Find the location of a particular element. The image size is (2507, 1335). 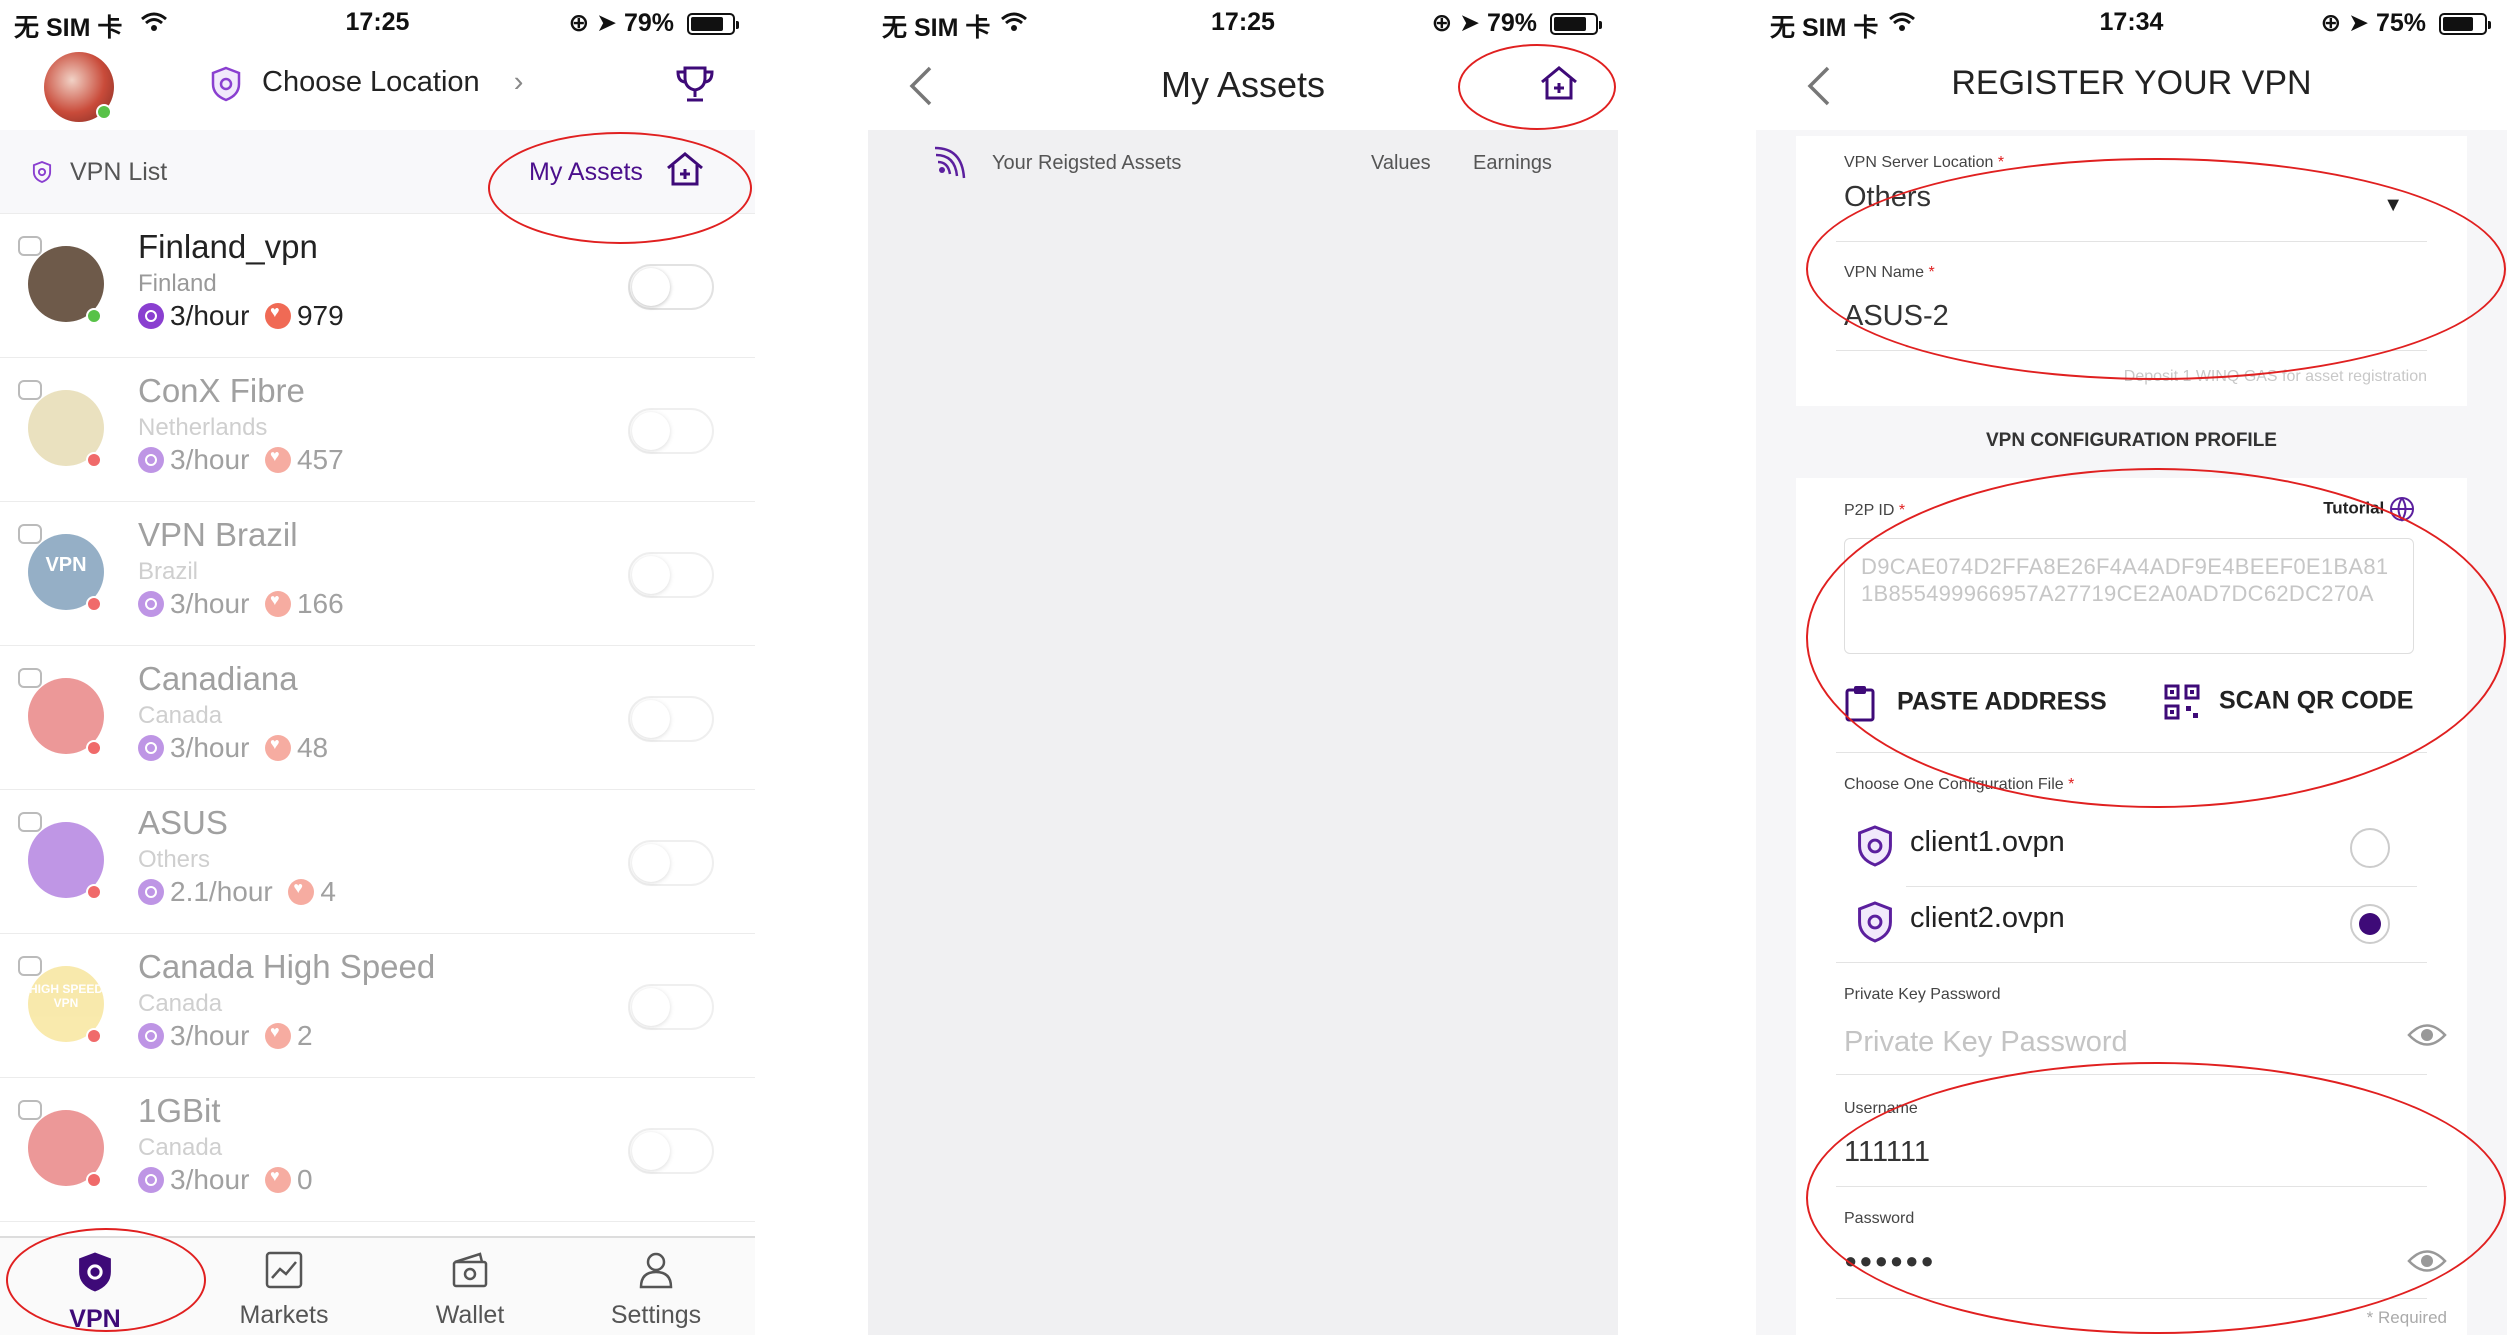

vpn-name-label: VPN Name * is located at coordinates (1889, 272).